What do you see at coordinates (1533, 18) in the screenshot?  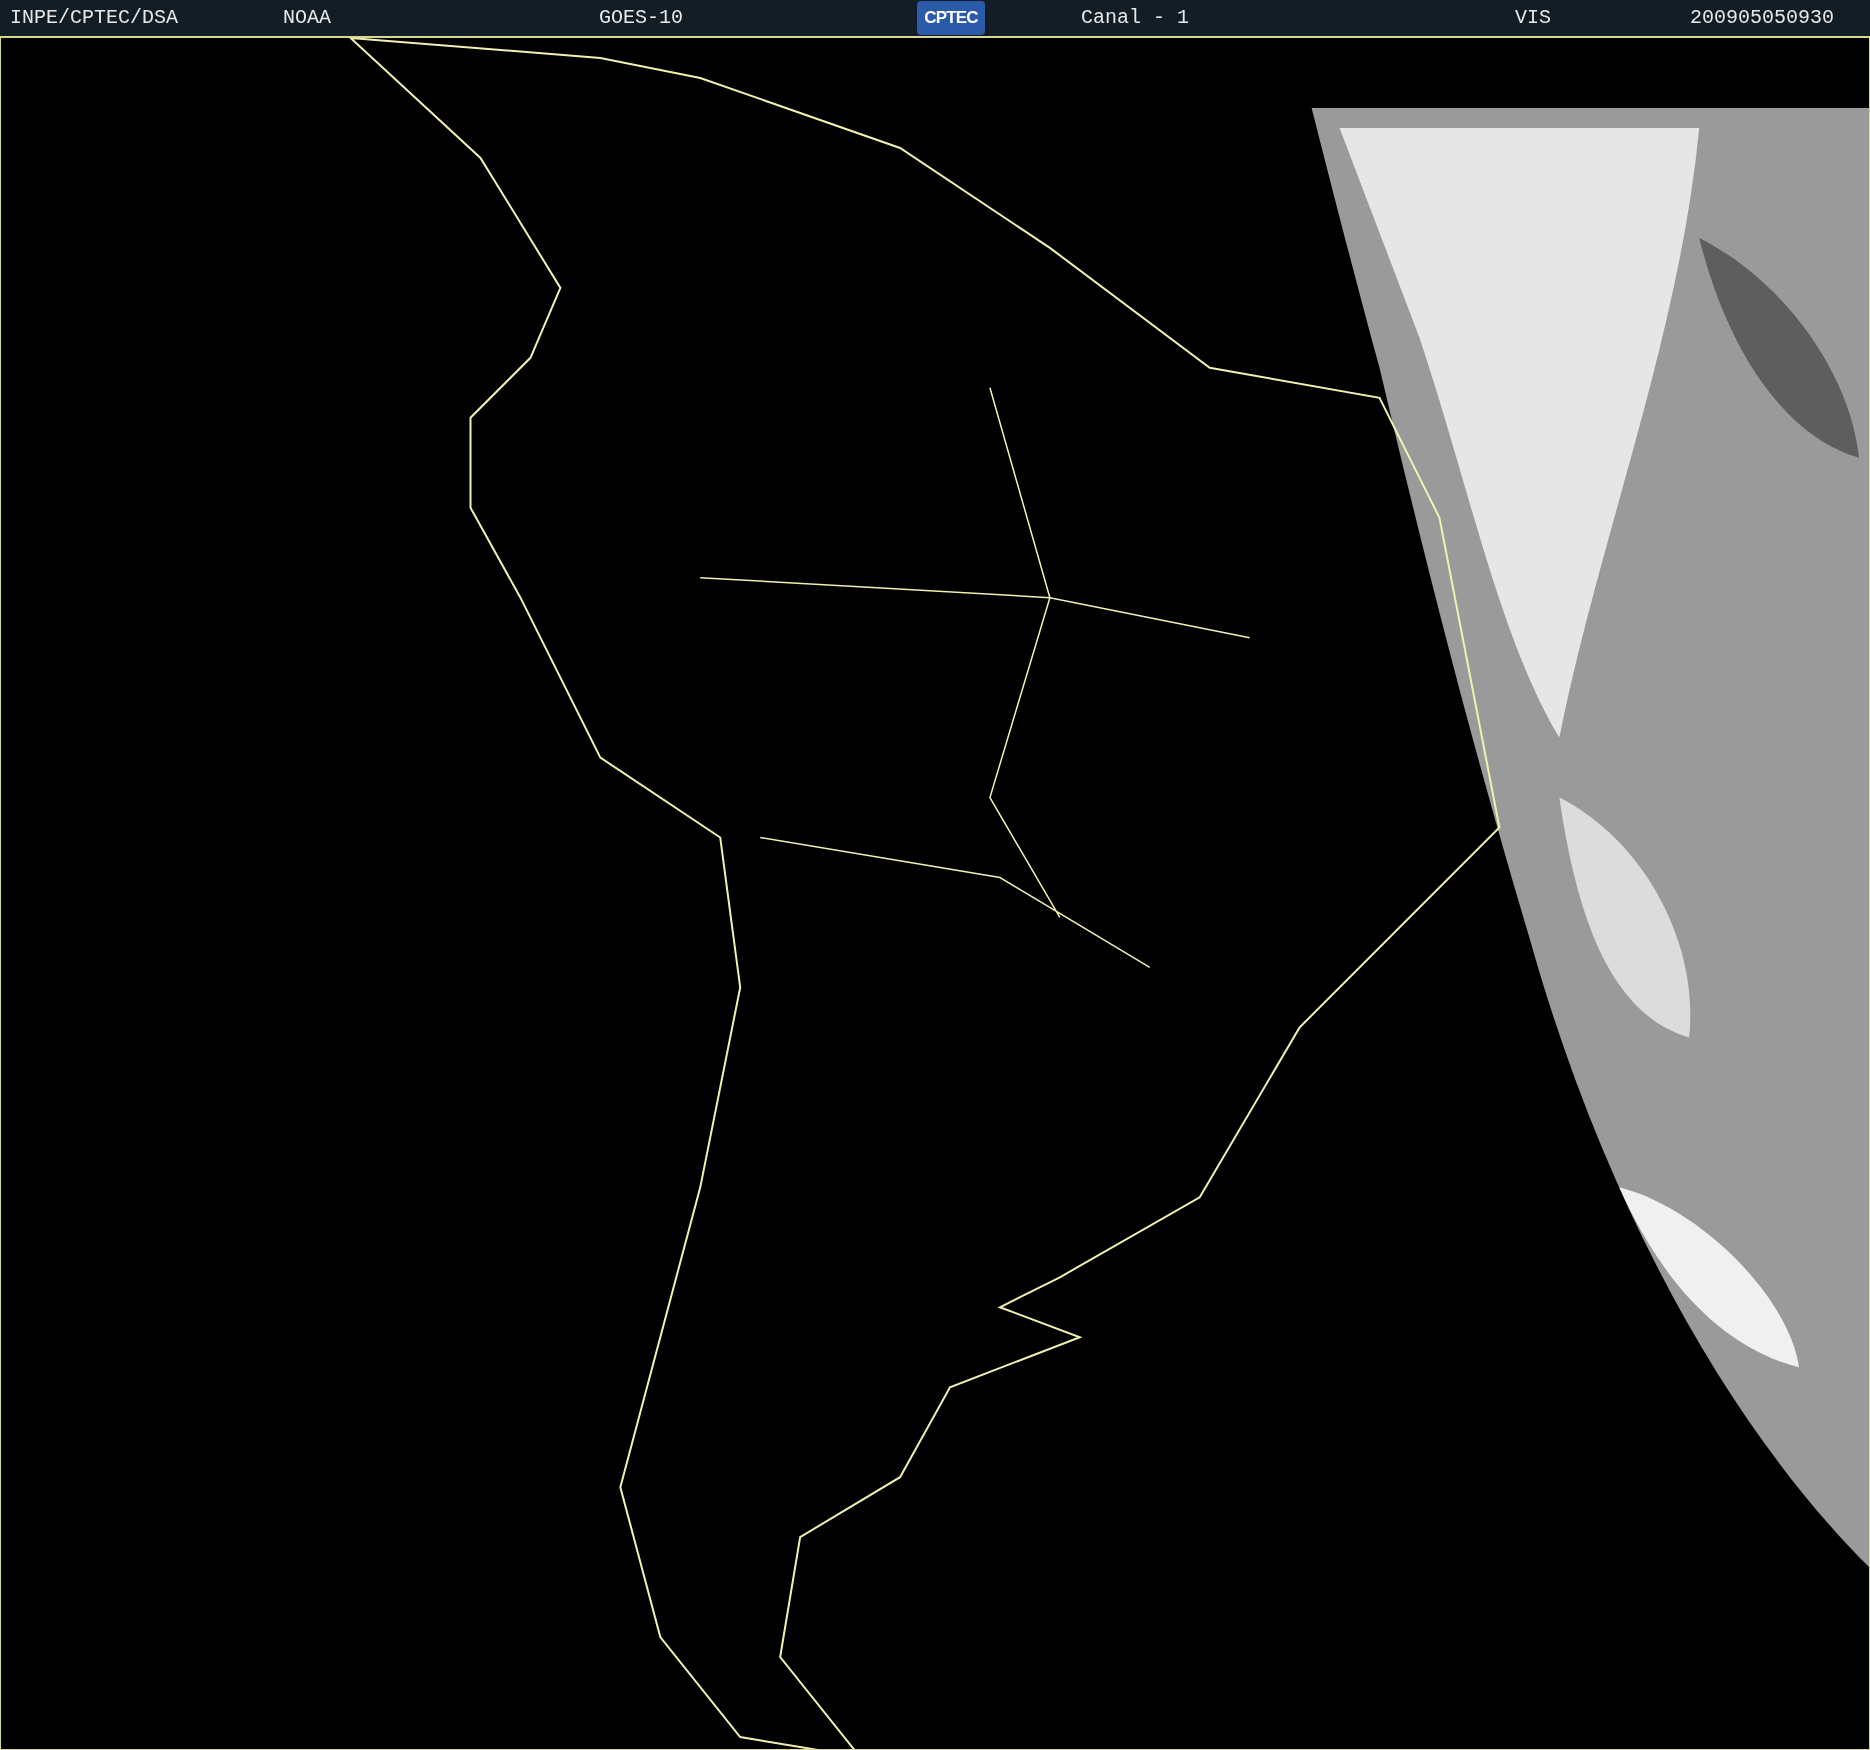 I see `band-label: VIS` at bounding box center [1533, 18].